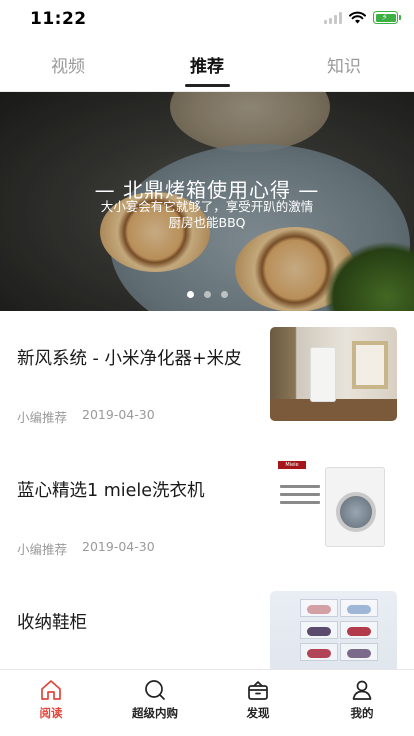 The image size is (414, 736). What do you see at coordinates (207, 206) in the screenshot?
I see `banner-subtitle-line: 大小宴会有它就够了，享受开趴的激情` at bounding box center [207, 206].